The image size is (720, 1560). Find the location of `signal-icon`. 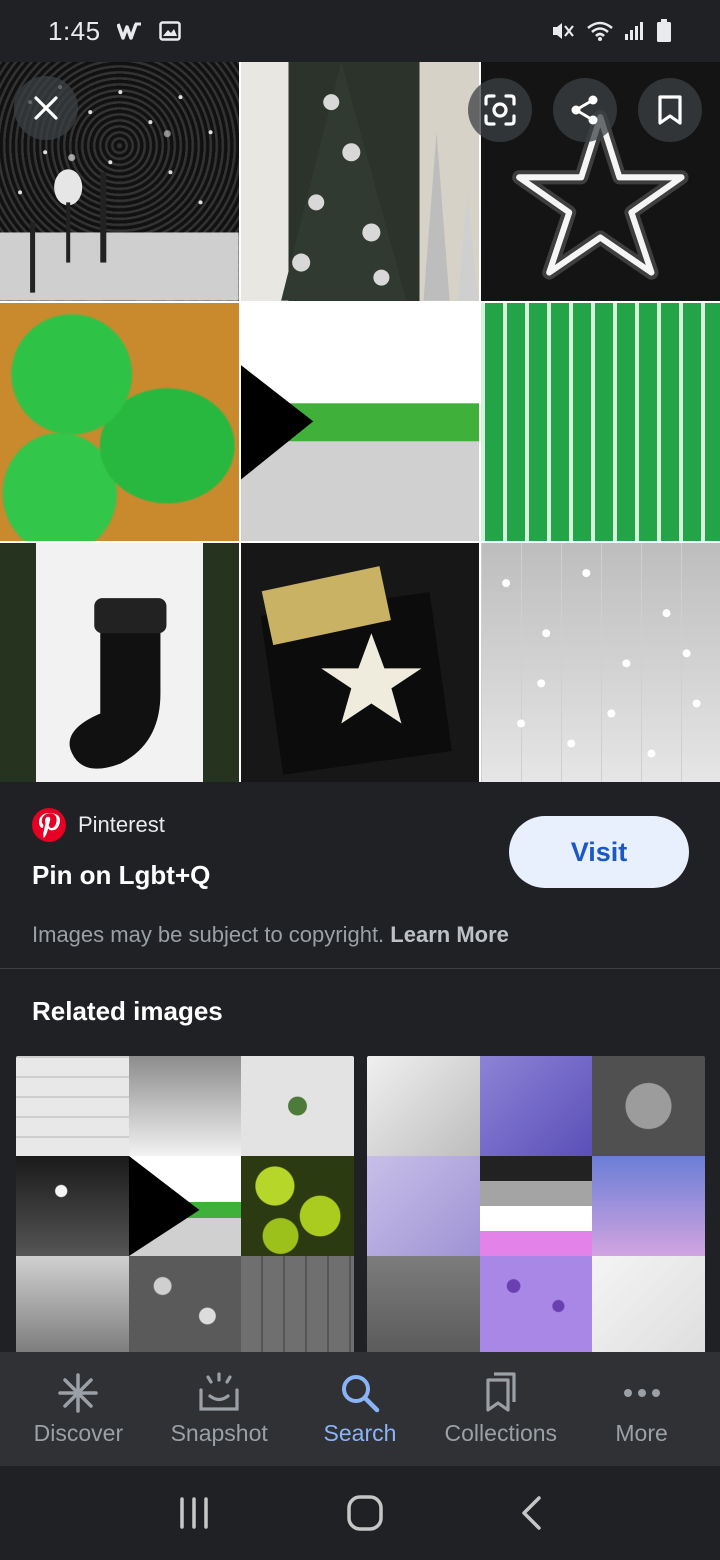

signal-icon is located at coordinates (634, 31).